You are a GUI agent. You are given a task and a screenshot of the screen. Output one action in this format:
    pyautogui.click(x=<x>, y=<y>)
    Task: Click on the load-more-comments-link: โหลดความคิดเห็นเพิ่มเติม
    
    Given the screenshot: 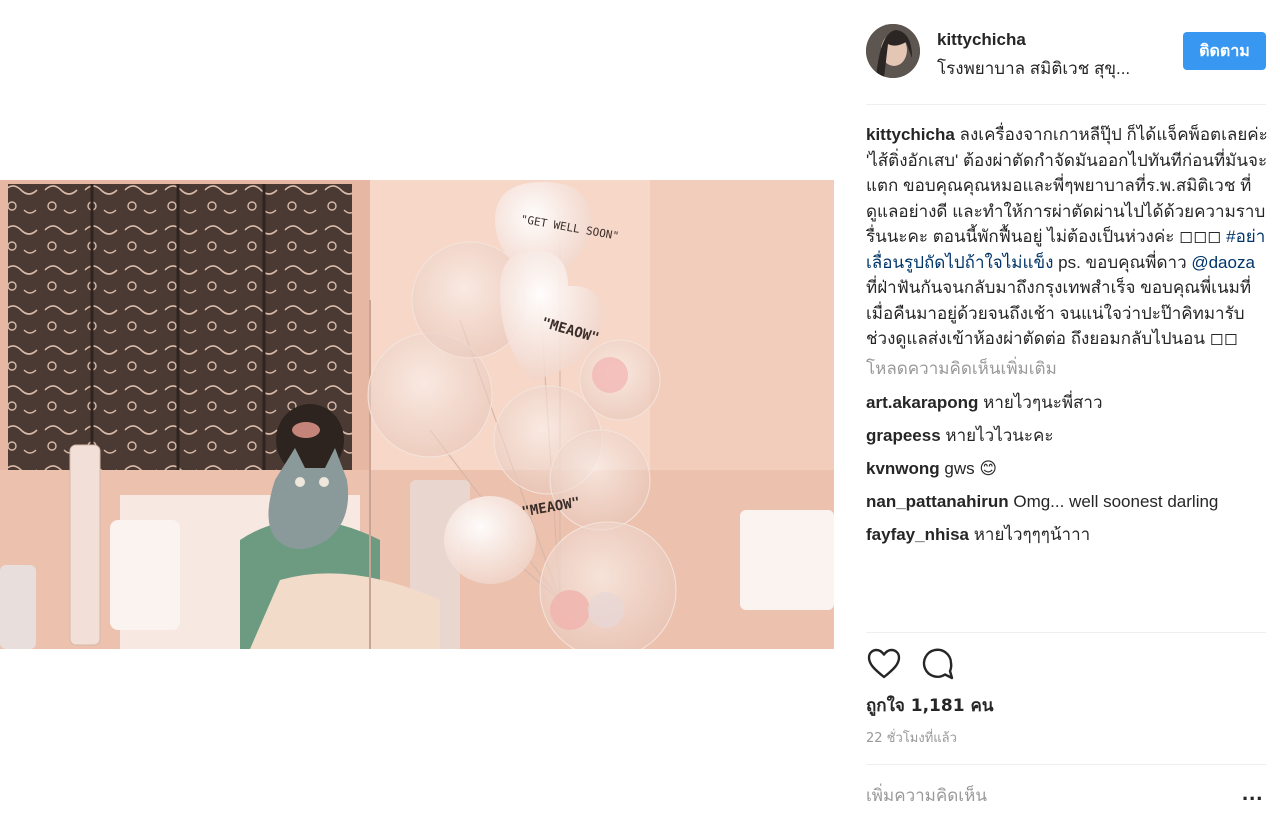 What is the action you would take?
    pyautogui.click(x=1067, y=369)
    